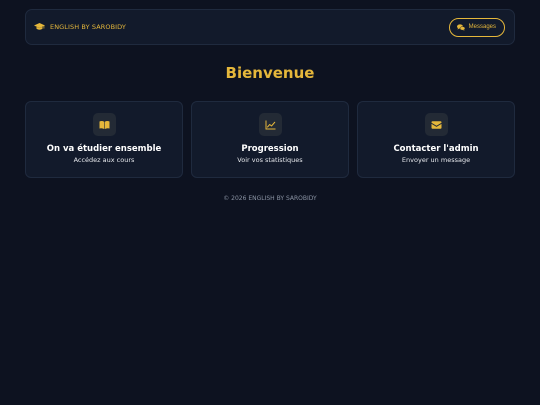 Image resolution: width=540 pixels, height=405 pixels. Describe the element at coordinates (104, 149) in the screenshot. I see `card-title: On va étudier ensemble` at that location.